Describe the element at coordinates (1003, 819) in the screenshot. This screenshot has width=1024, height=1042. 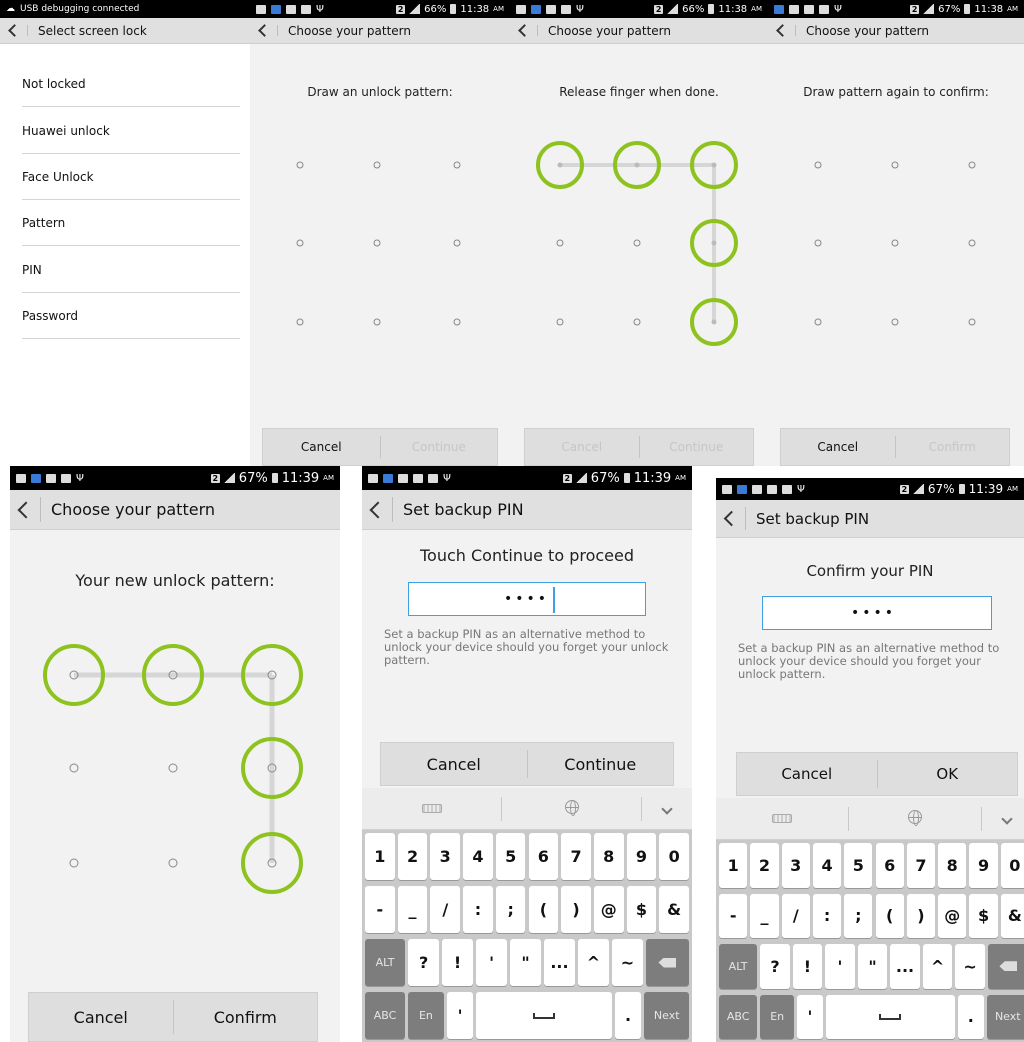
I see `chevron-down-icon` at that location.